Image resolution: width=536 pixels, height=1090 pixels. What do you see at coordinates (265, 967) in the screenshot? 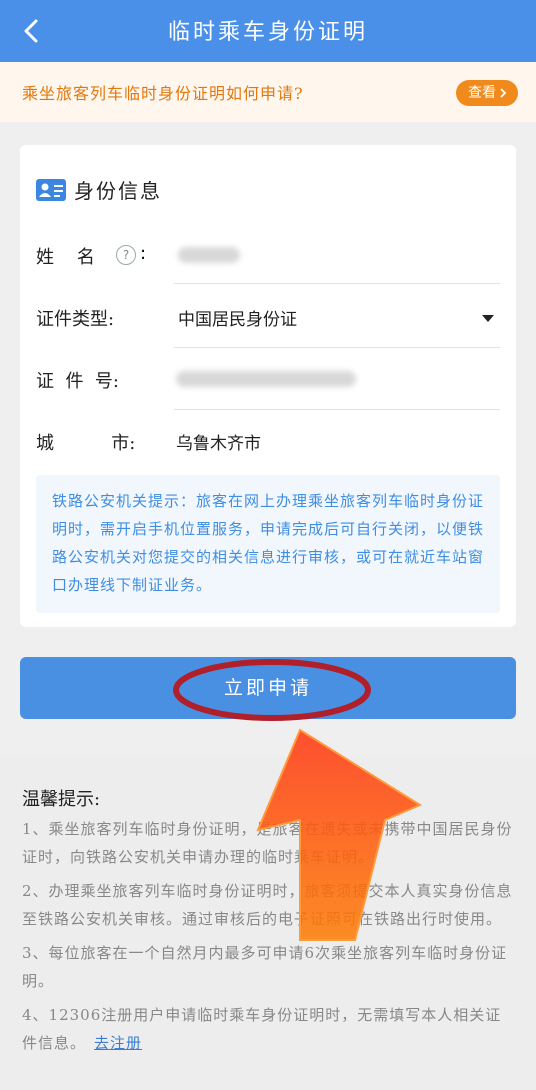
I see `tip-item: 3、每位旅客在一个自然月内最多可申请6次乘坐旅客列车临时身份证明。` at bounding box center [265, 967].